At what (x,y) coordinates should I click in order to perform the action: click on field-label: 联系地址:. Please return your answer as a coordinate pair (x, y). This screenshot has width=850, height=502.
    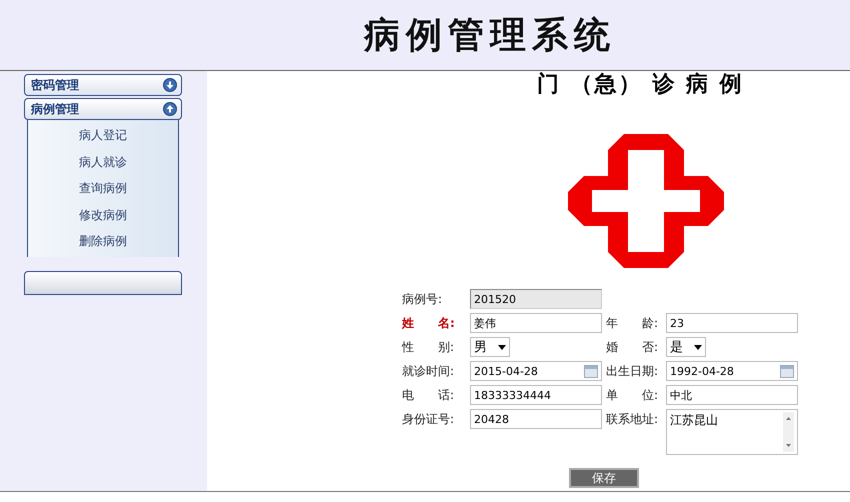
    Looking at the image, I should click on (633, 419).